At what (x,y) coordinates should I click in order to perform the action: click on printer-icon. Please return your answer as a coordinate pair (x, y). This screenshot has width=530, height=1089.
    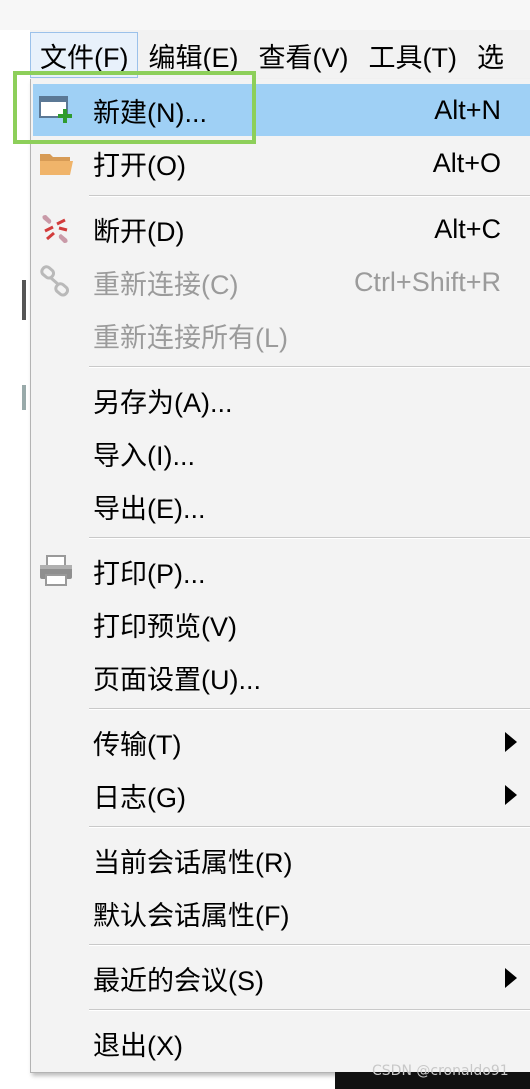
    Looking at the image, I should click on (56, 570).